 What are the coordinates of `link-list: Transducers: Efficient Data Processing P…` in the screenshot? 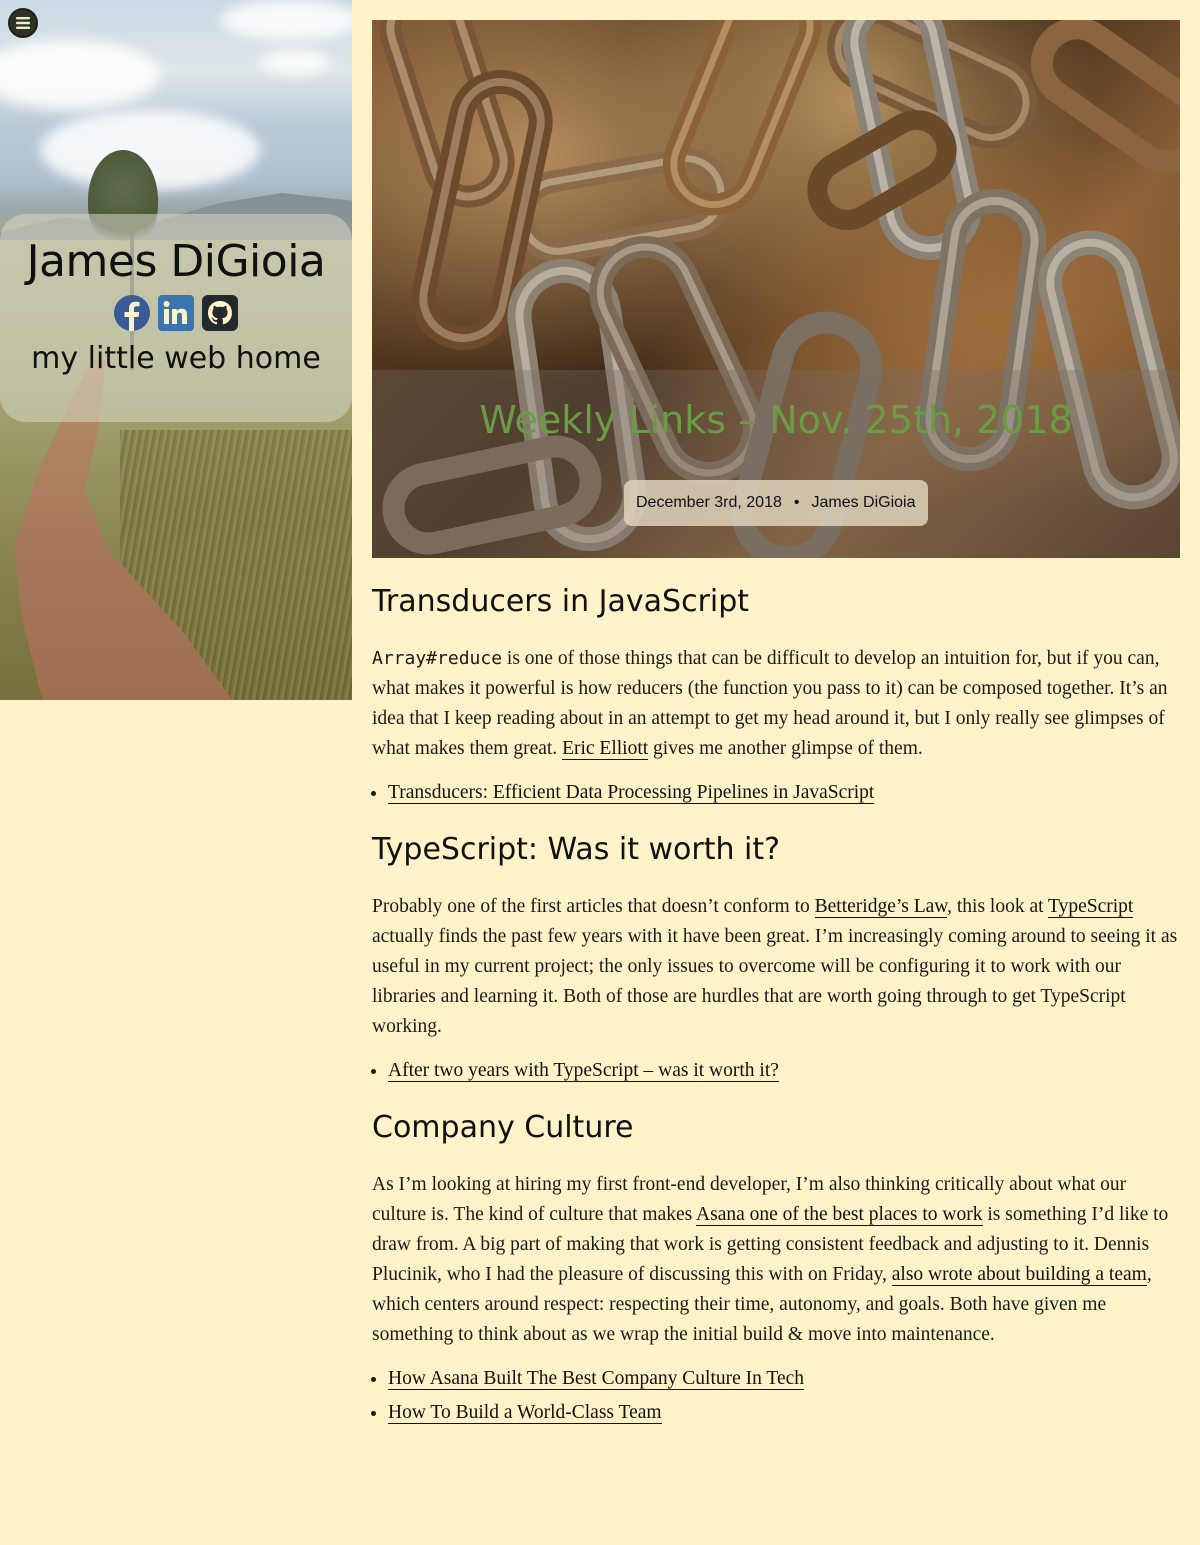 It's located at (776, 793).